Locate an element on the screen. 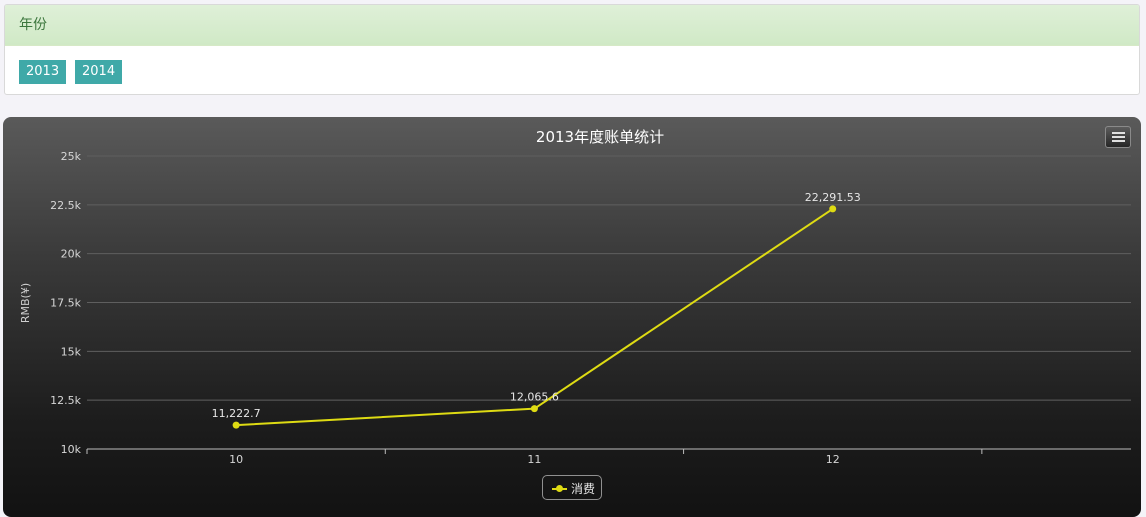 This screenshot has height=517, width=1146. data-label: 22,291.53 is located at coordinates (833, 197).